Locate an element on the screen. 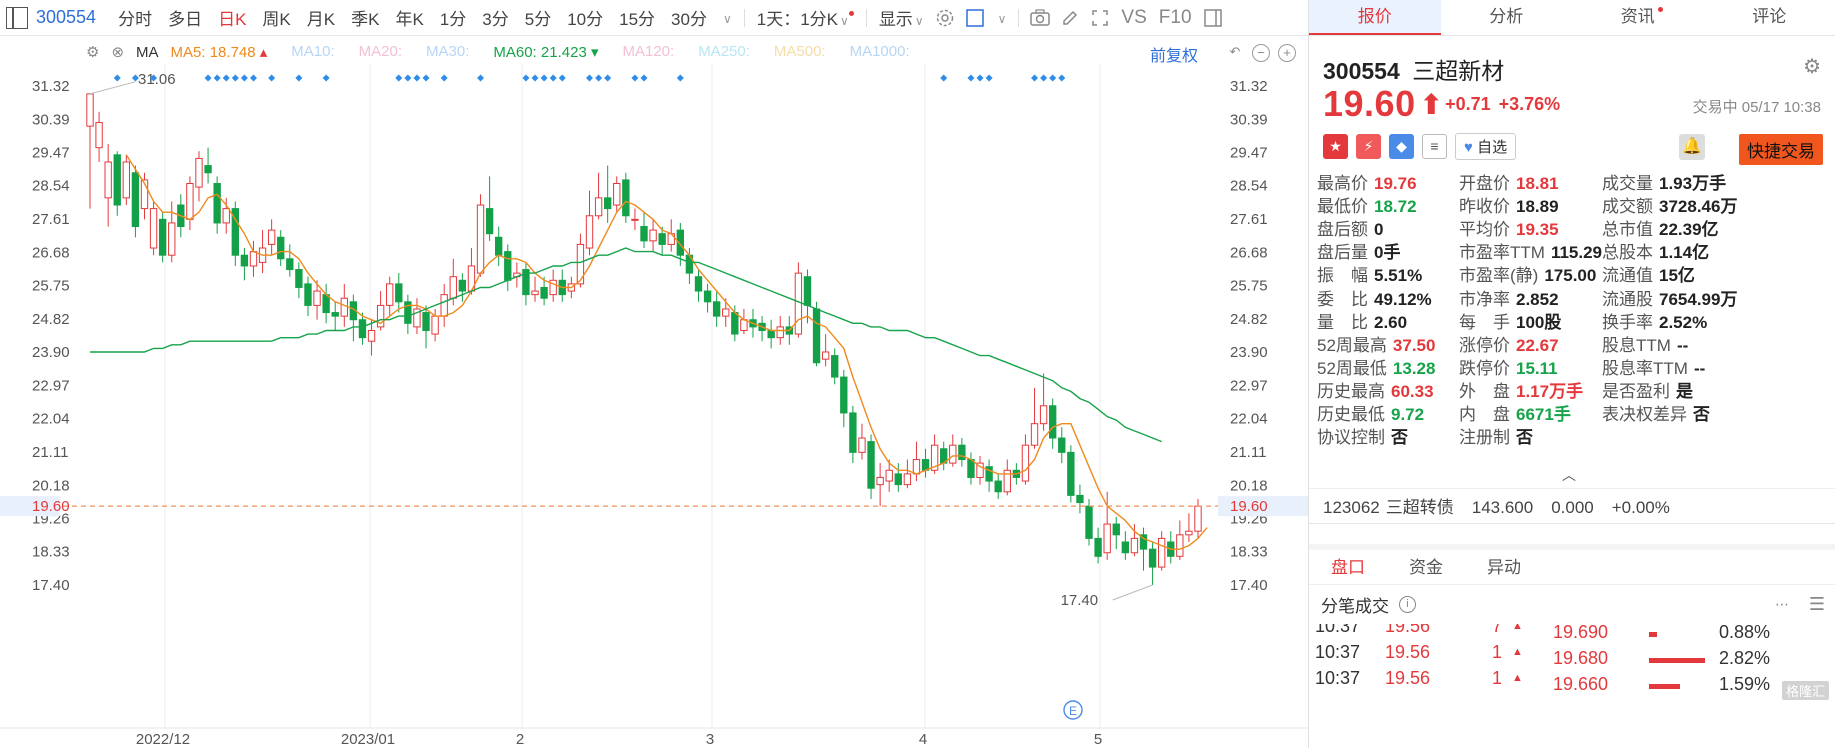 The height and width of the screenshot is (748, 1835). bottom-tab: 异动 is located at coordinates (1504, 567).